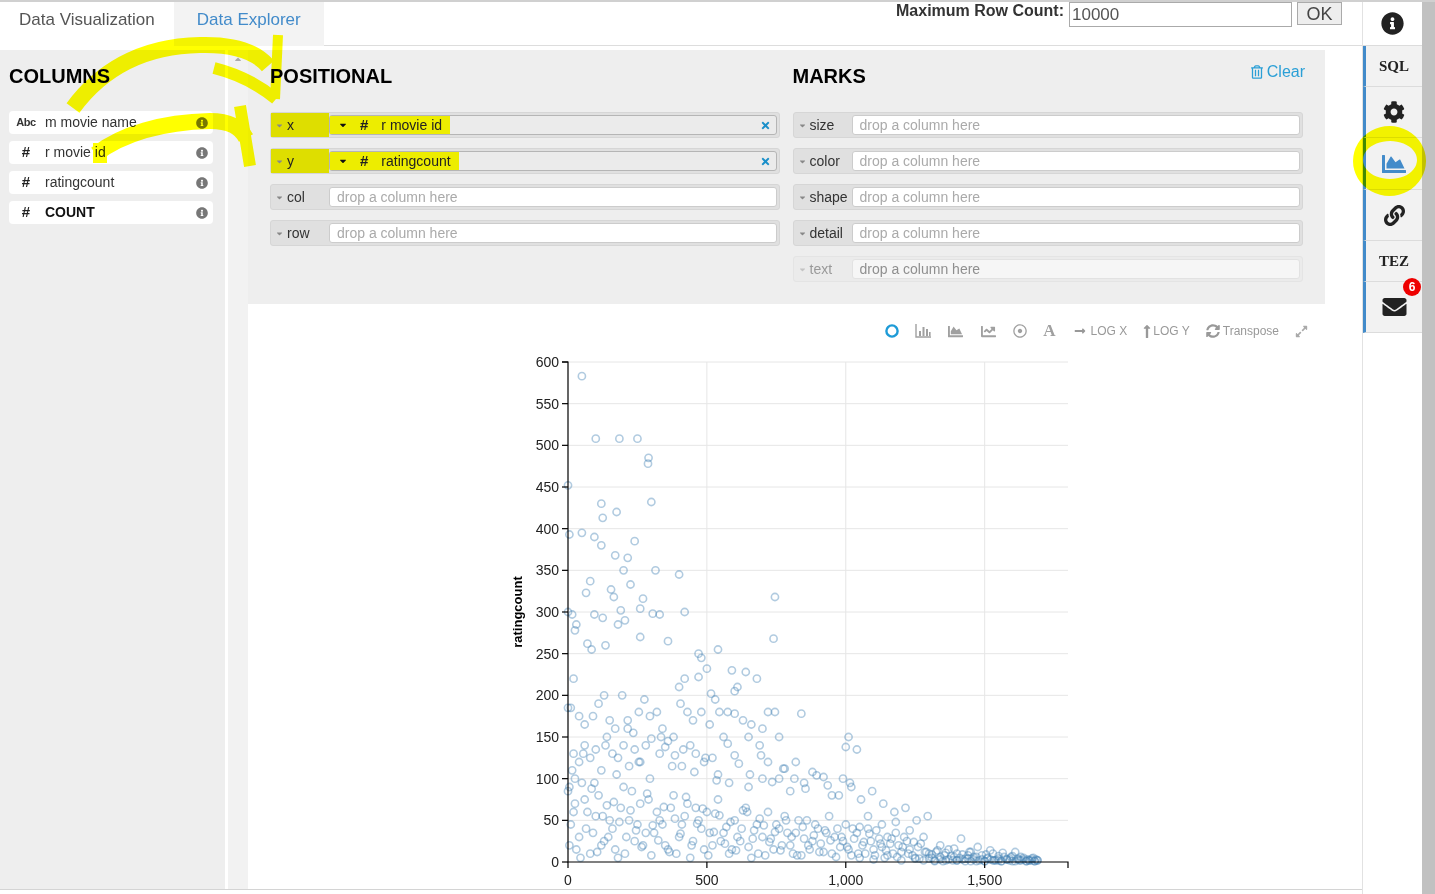 The width and height of the screenshot is (1435, 894). I want to click on row-count-input: 10000, so click(1180, 14).